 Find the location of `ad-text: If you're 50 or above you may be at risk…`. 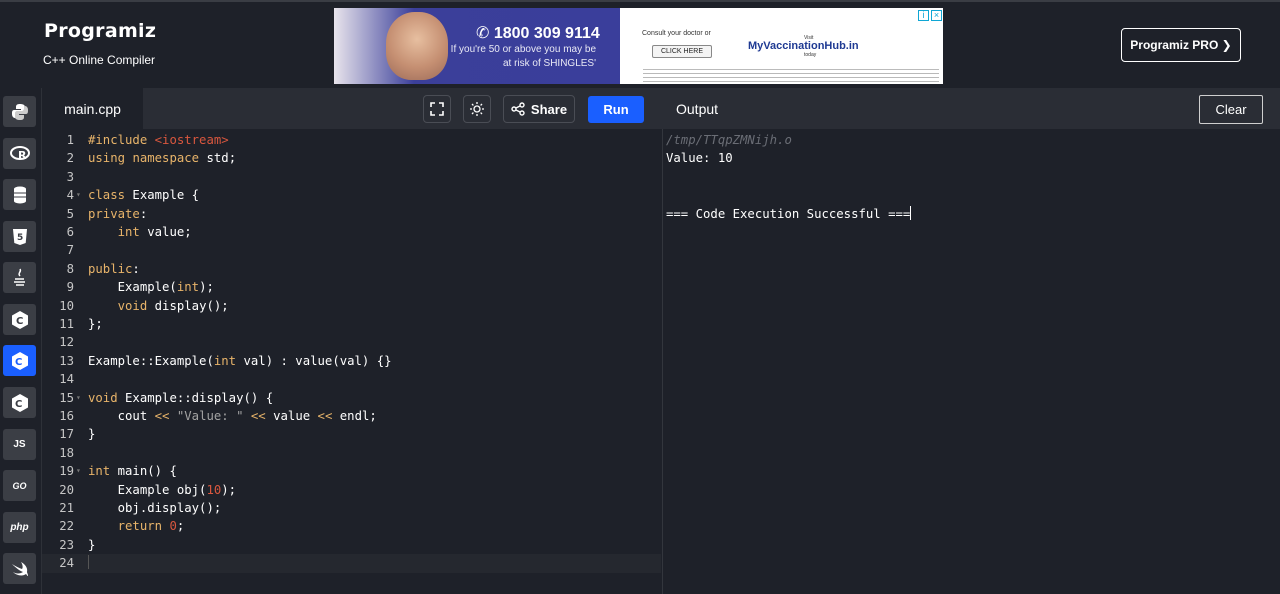

ad-text: If you're 50 or above you may be at risk… is located at coordinates (523, 56).